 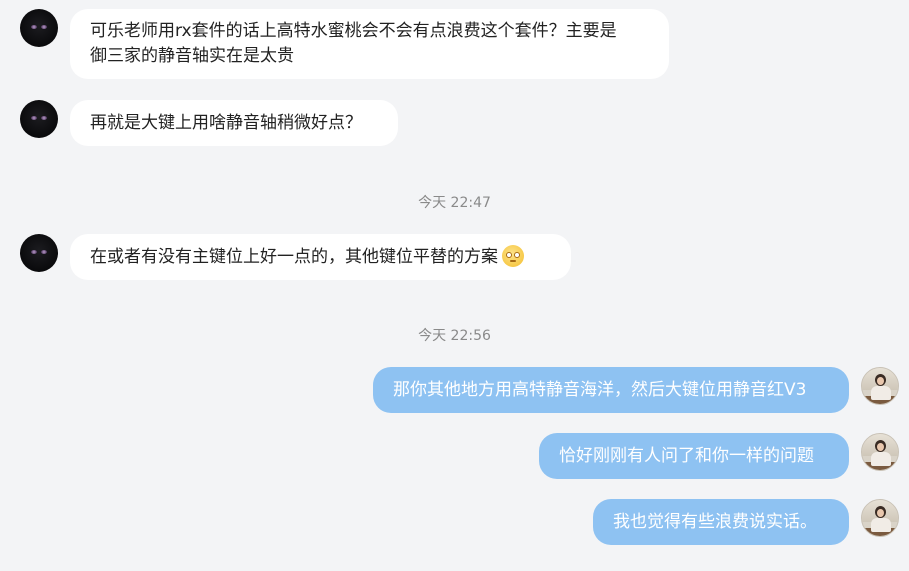 What do you see at coordinates (353, 31) in the screenshot?
I see `message-text-line: 可乐老师用rx套件的话上高特水蜜桃会不会有点浪费这个套件？主要是` at bounding box center [353, 31].